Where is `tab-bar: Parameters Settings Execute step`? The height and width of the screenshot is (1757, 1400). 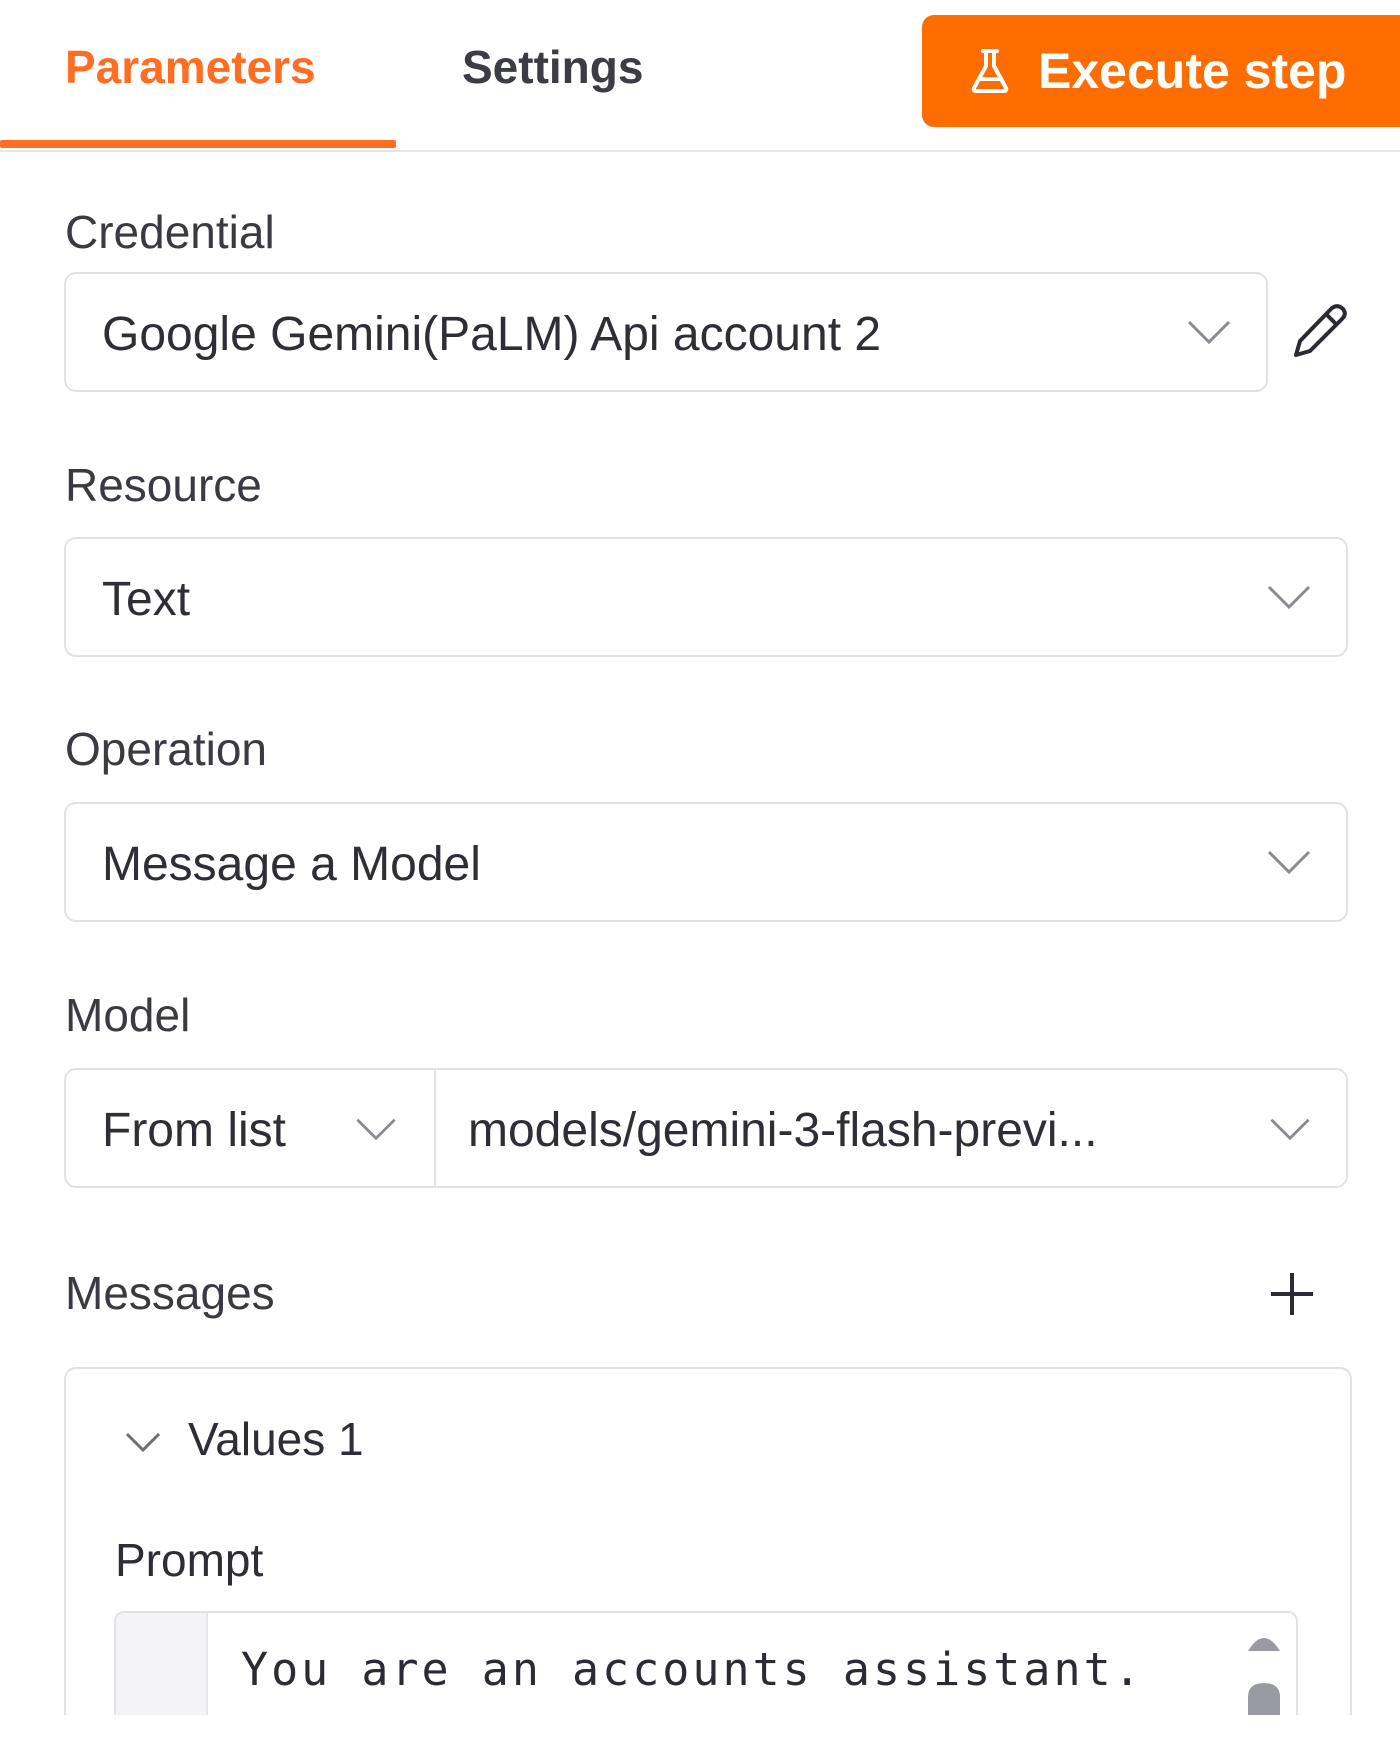
tab-bar: Parameters Settings Execute step is located at coordinates (700, 76).